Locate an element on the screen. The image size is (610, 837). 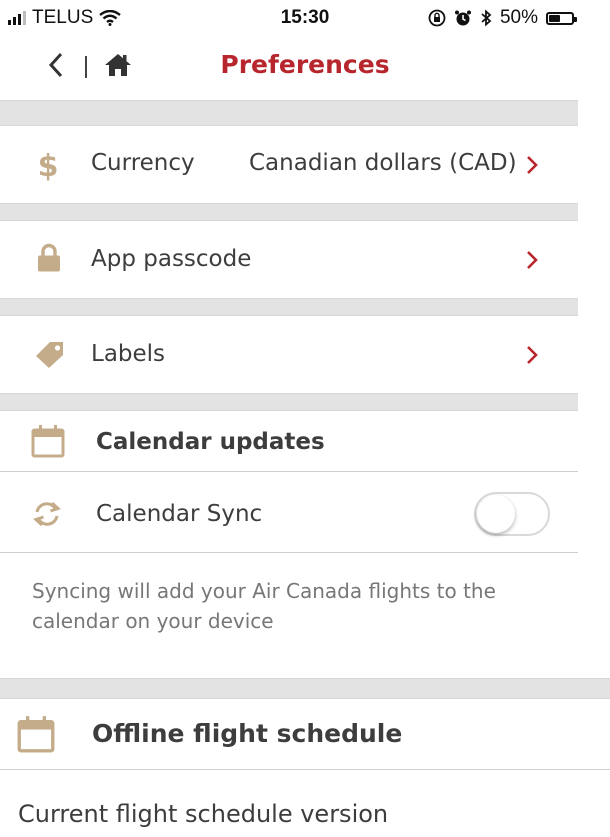
calendar-updates-header: Calendar updates is located at coordinates (289, 441).